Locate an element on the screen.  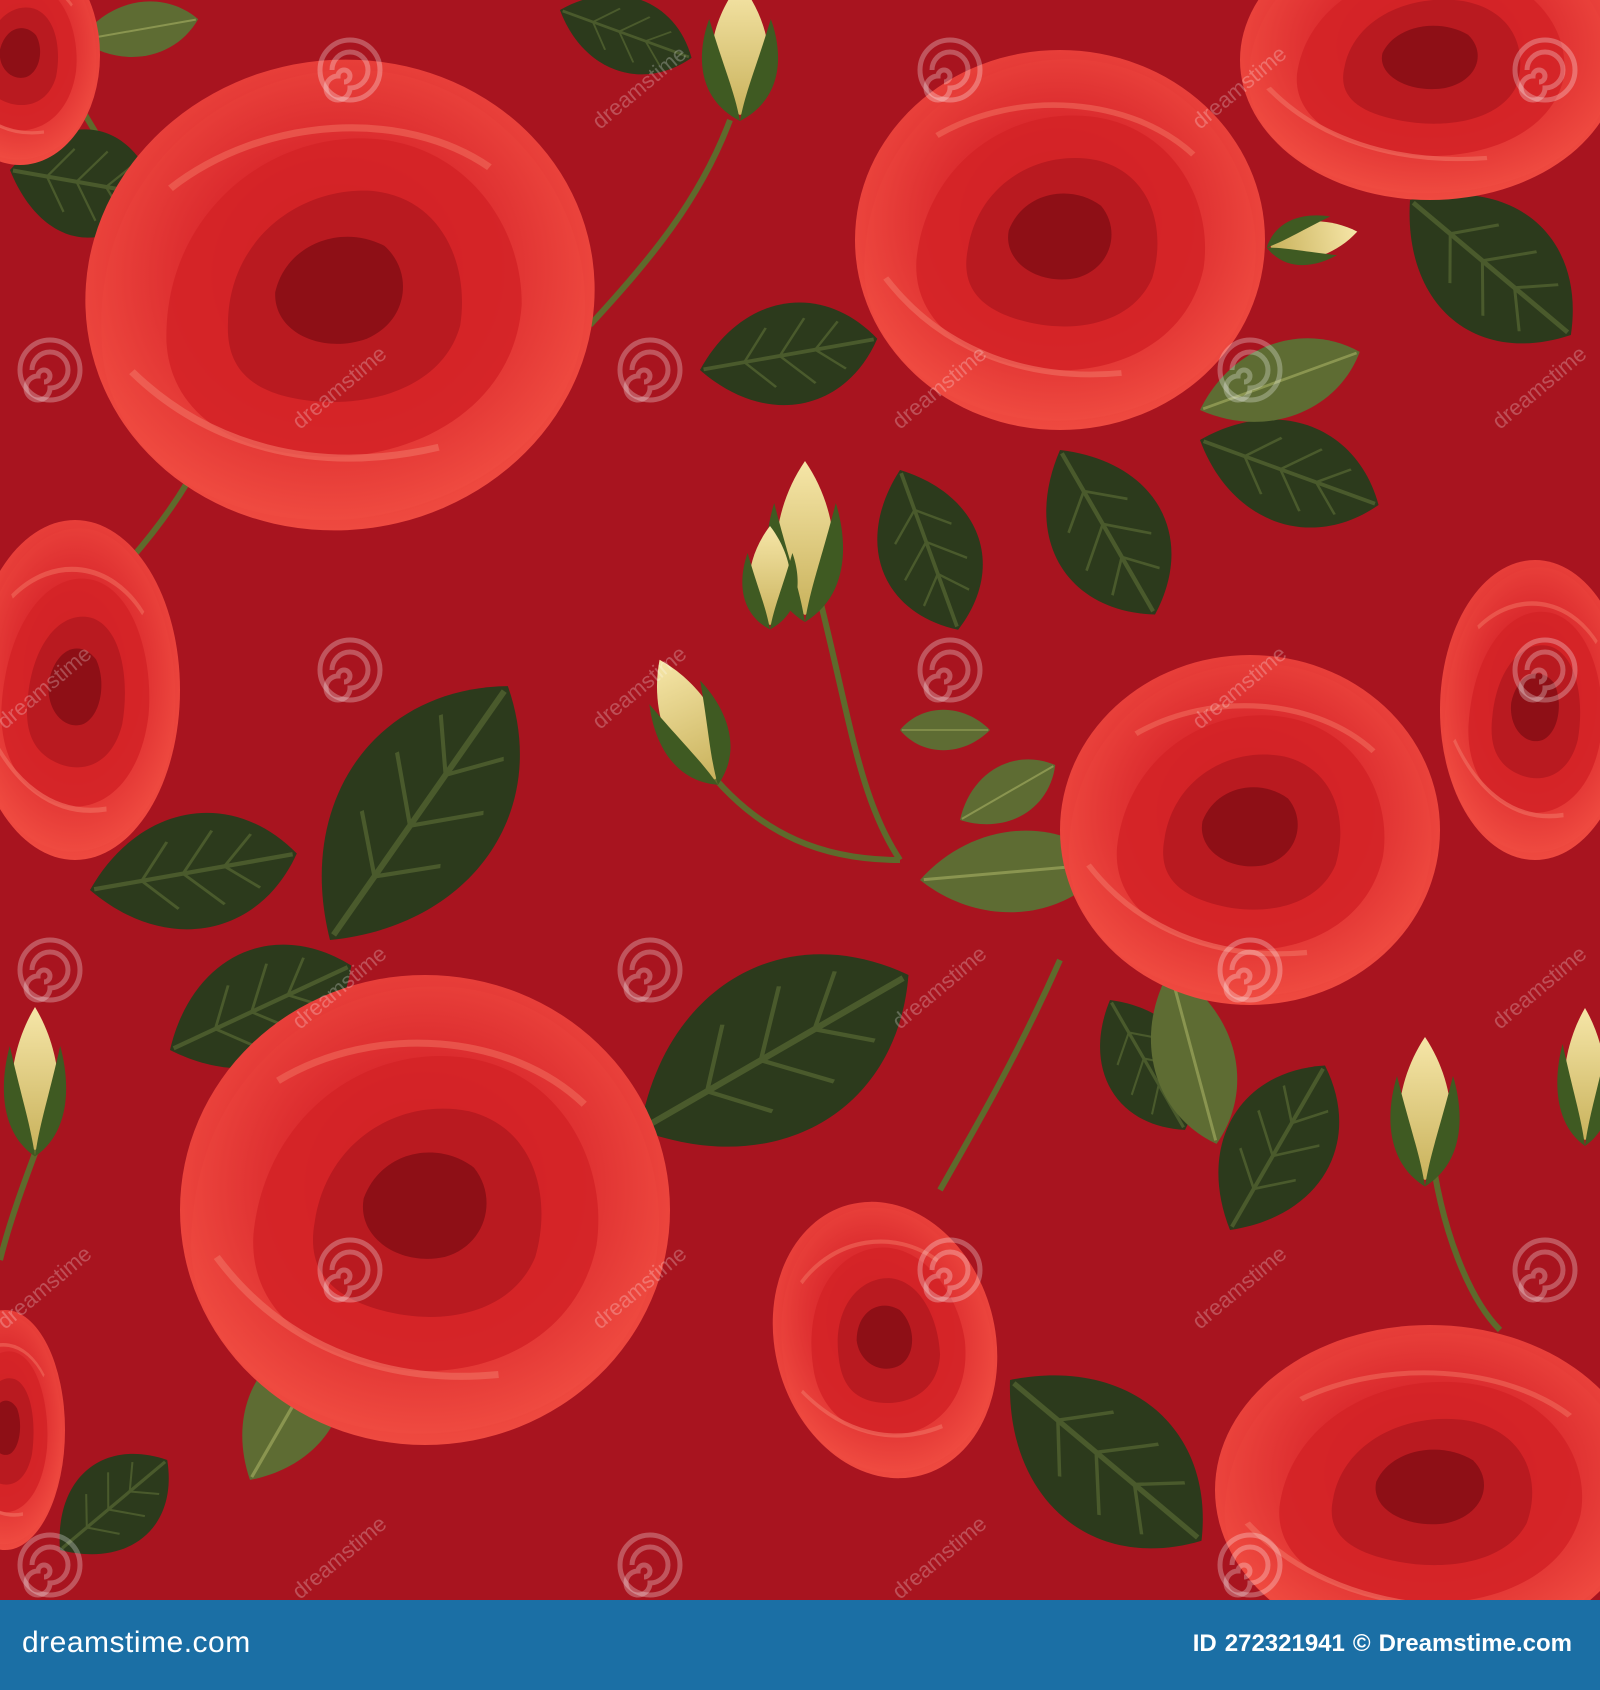
footer-brand: Dreamstime.com is located at coordinates (1475, 1643).